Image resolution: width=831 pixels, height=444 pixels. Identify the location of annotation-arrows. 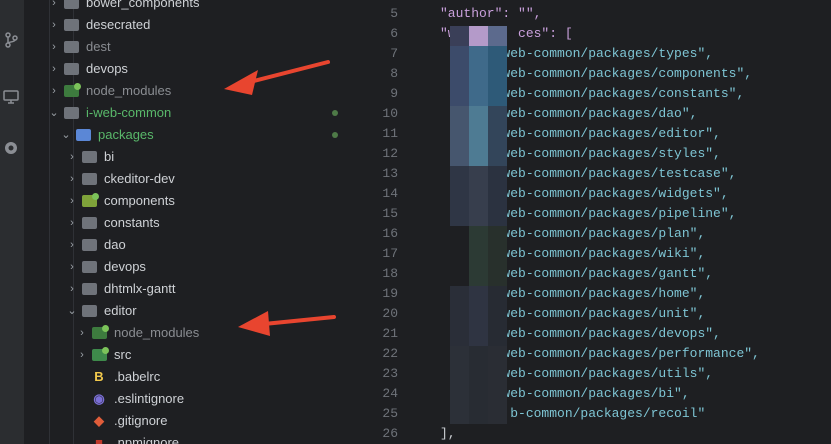
(280, 198).